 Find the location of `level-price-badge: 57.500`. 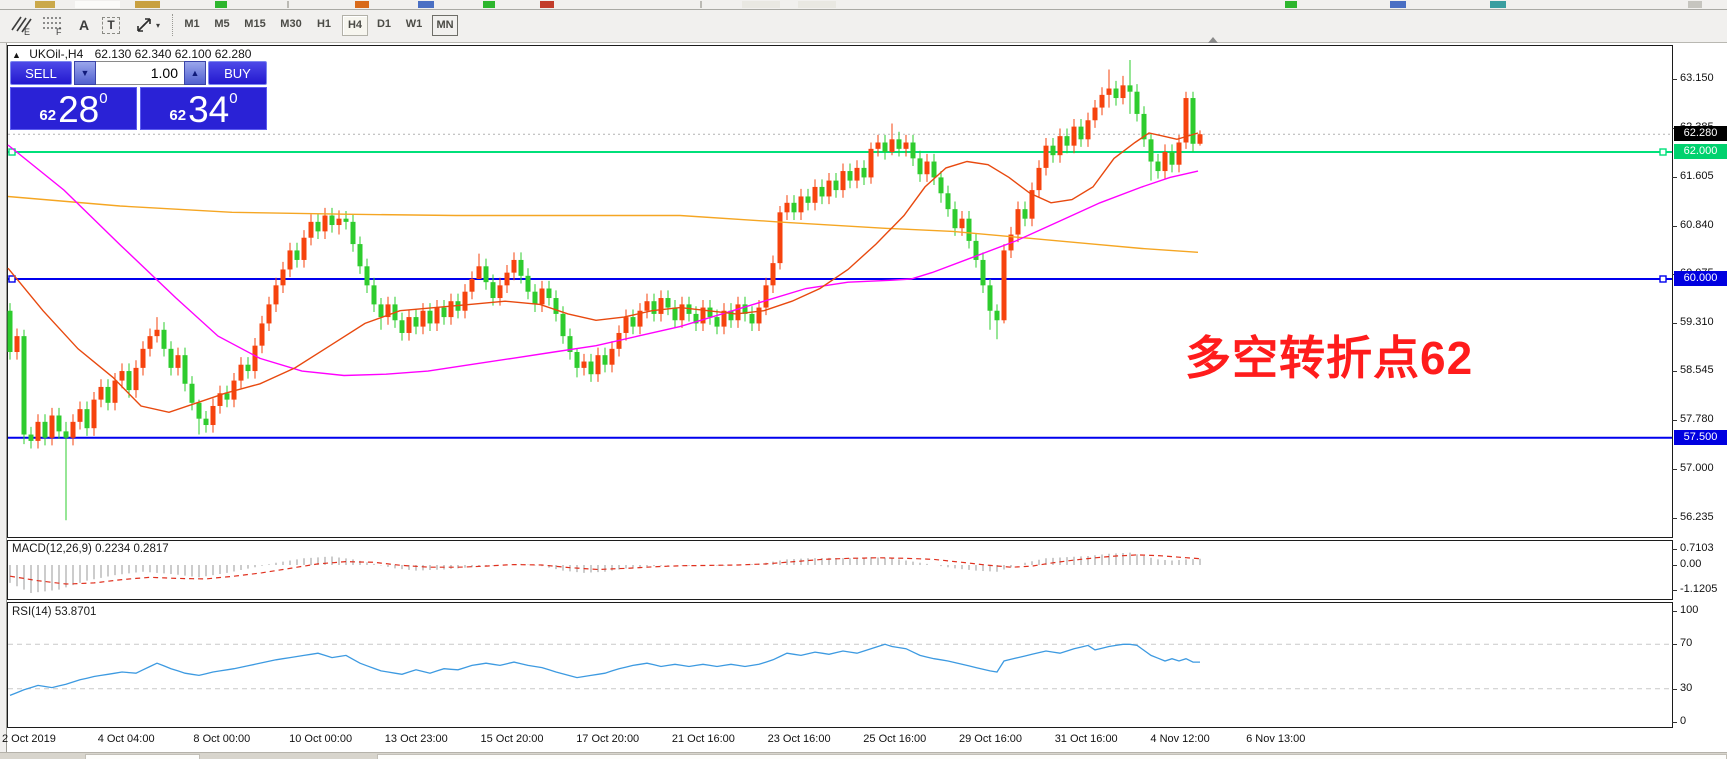

level-price-badge: 57.500 is located at coordinates (1700, 437).